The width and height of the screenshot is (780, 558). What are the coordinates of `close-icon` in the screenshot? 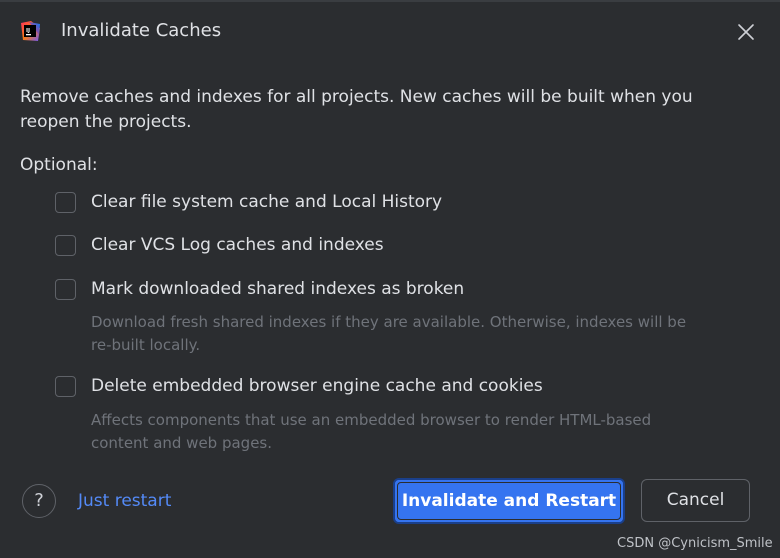 It's located at (746, 32).